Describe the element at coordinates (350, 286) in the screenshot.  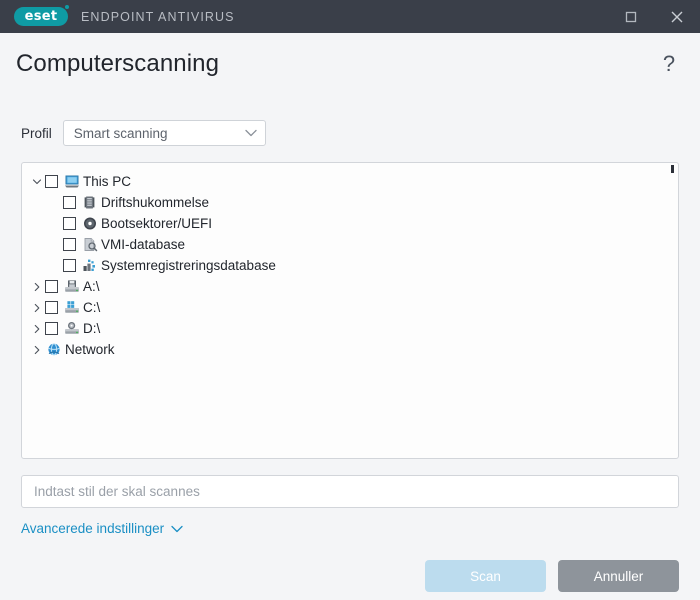
I see `tree-row: A:\` at that location.